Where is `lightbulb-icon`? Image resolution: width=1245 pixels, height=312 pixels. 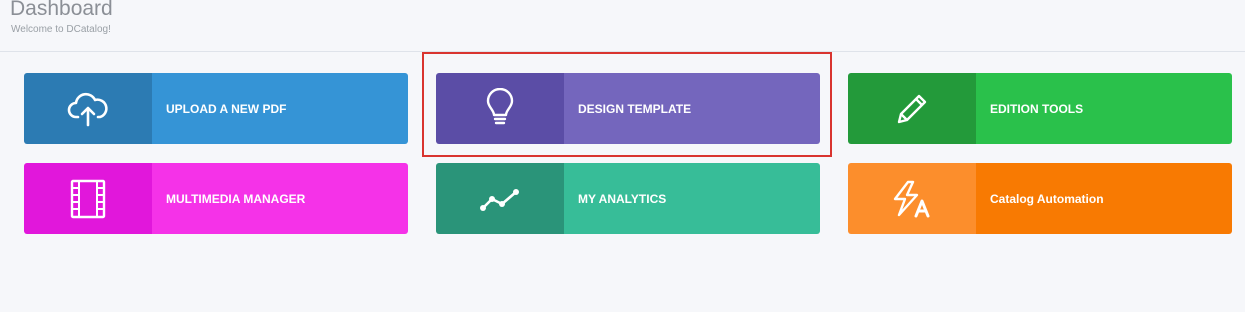 lightbulb-icon is located at coordinates (500, 105).